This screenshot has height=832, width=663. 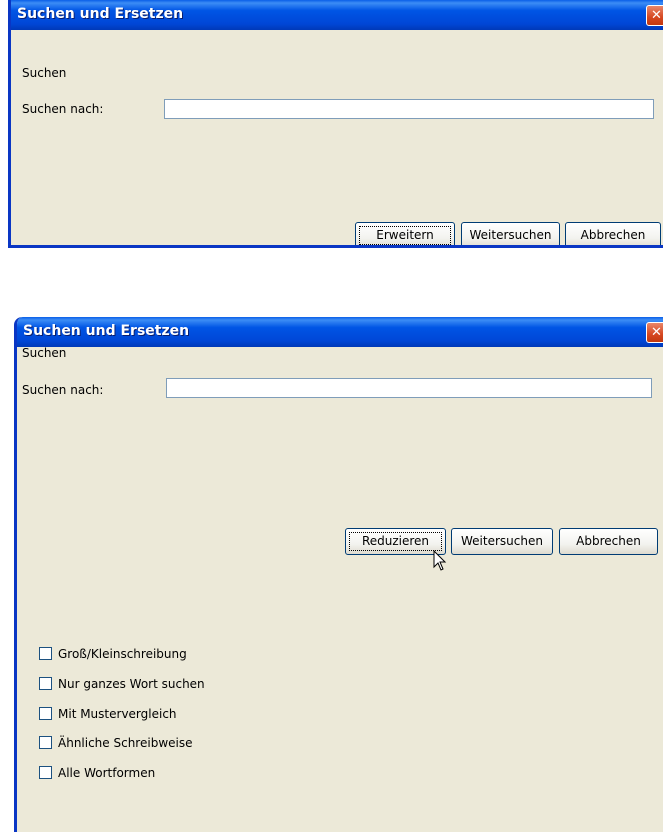 I want to click on option-label: Ähnliche Schreibweise, so click(x=125, y=743).